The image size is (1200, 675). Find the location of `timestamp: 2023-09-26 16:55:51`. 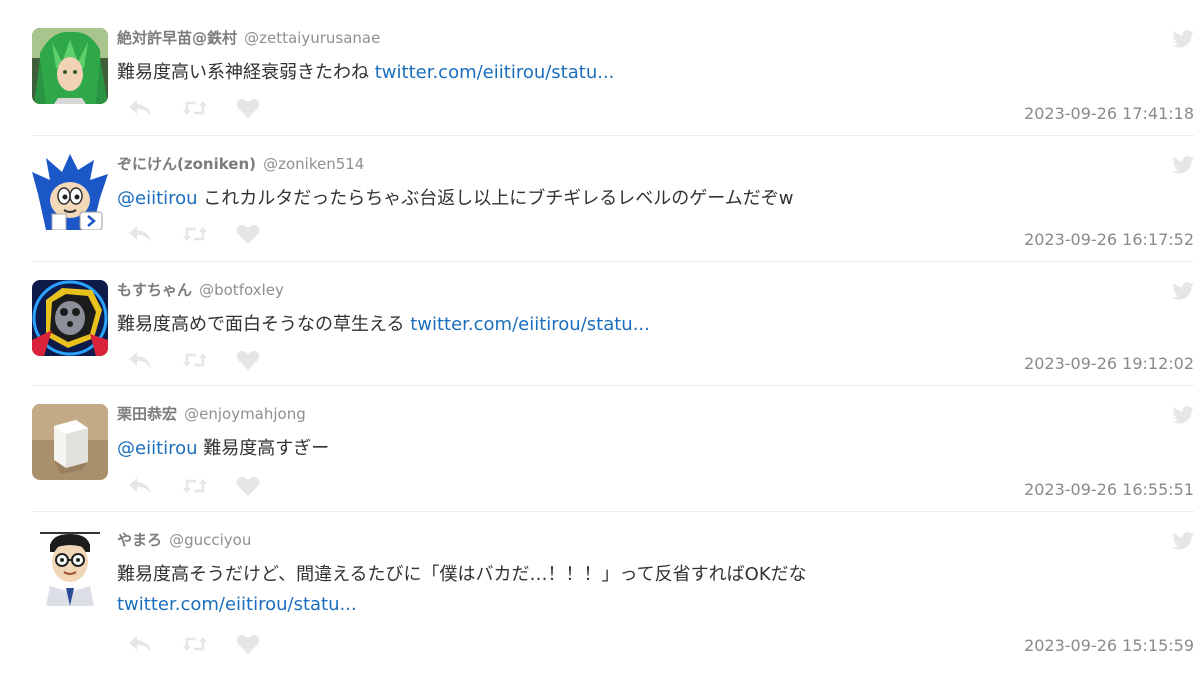

timestamp: 2023-09-26 16:55:51 is located at coordinates (1109, 489).